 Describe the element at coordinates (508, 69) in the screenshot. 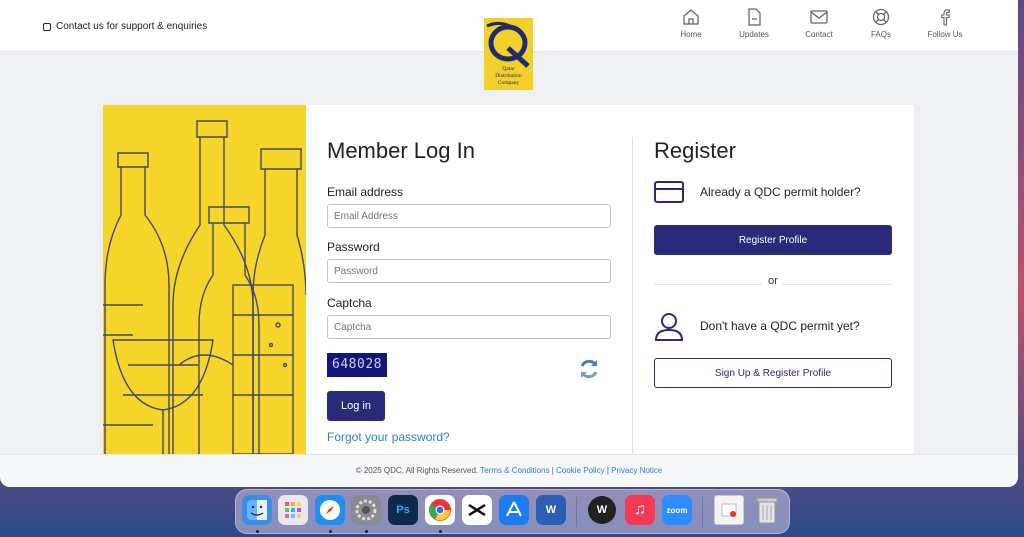

I see `logo-line-1: Qatar` at that location.